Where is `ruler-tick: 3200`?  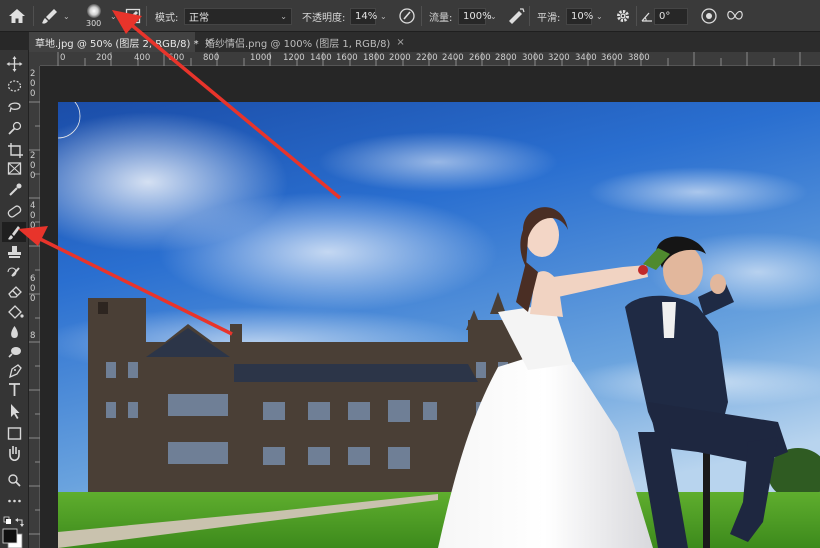 ruler-tick: 3200 is located at coordinates (559, 58).